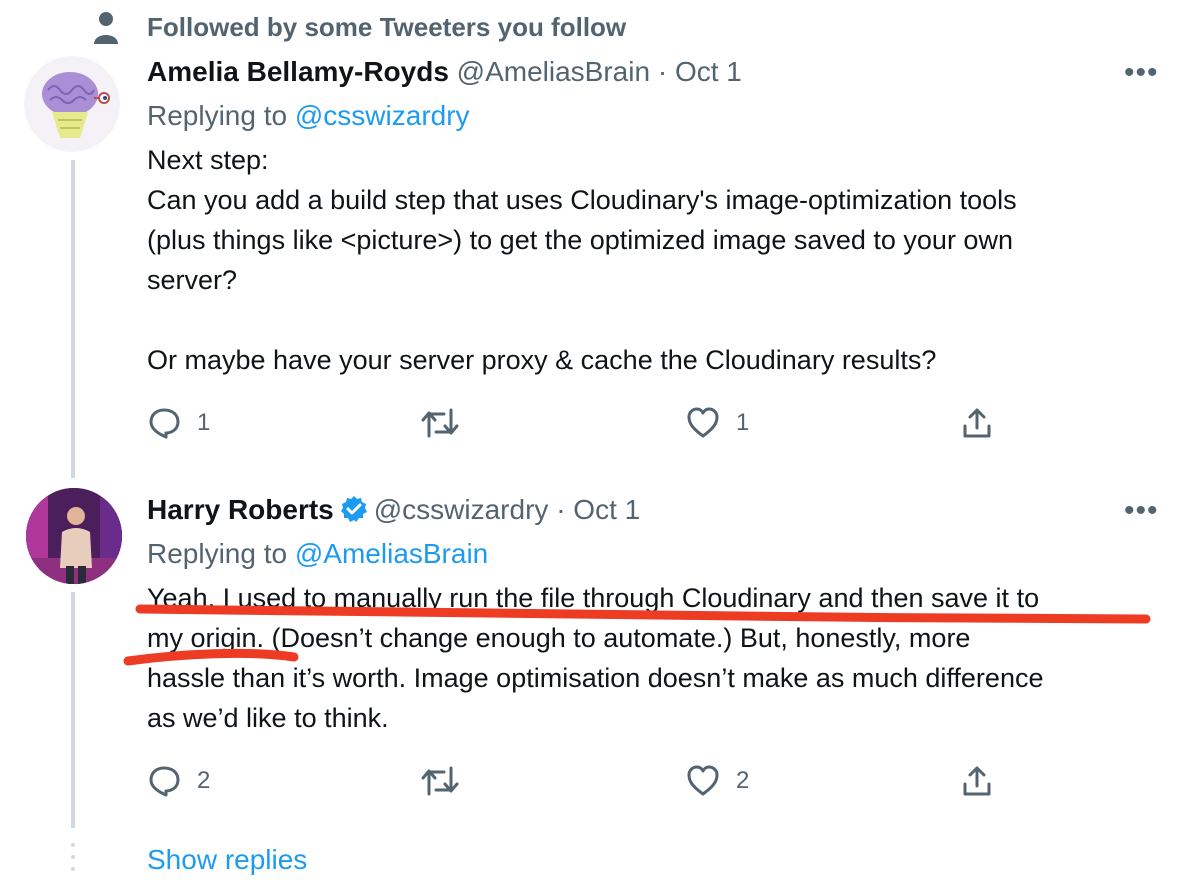 The width and height of the screenshot is (1192, 882). What do you see at coordinates (703, 780) in the screenshot?
I see `like-icon` at bounding box center [703, 780].